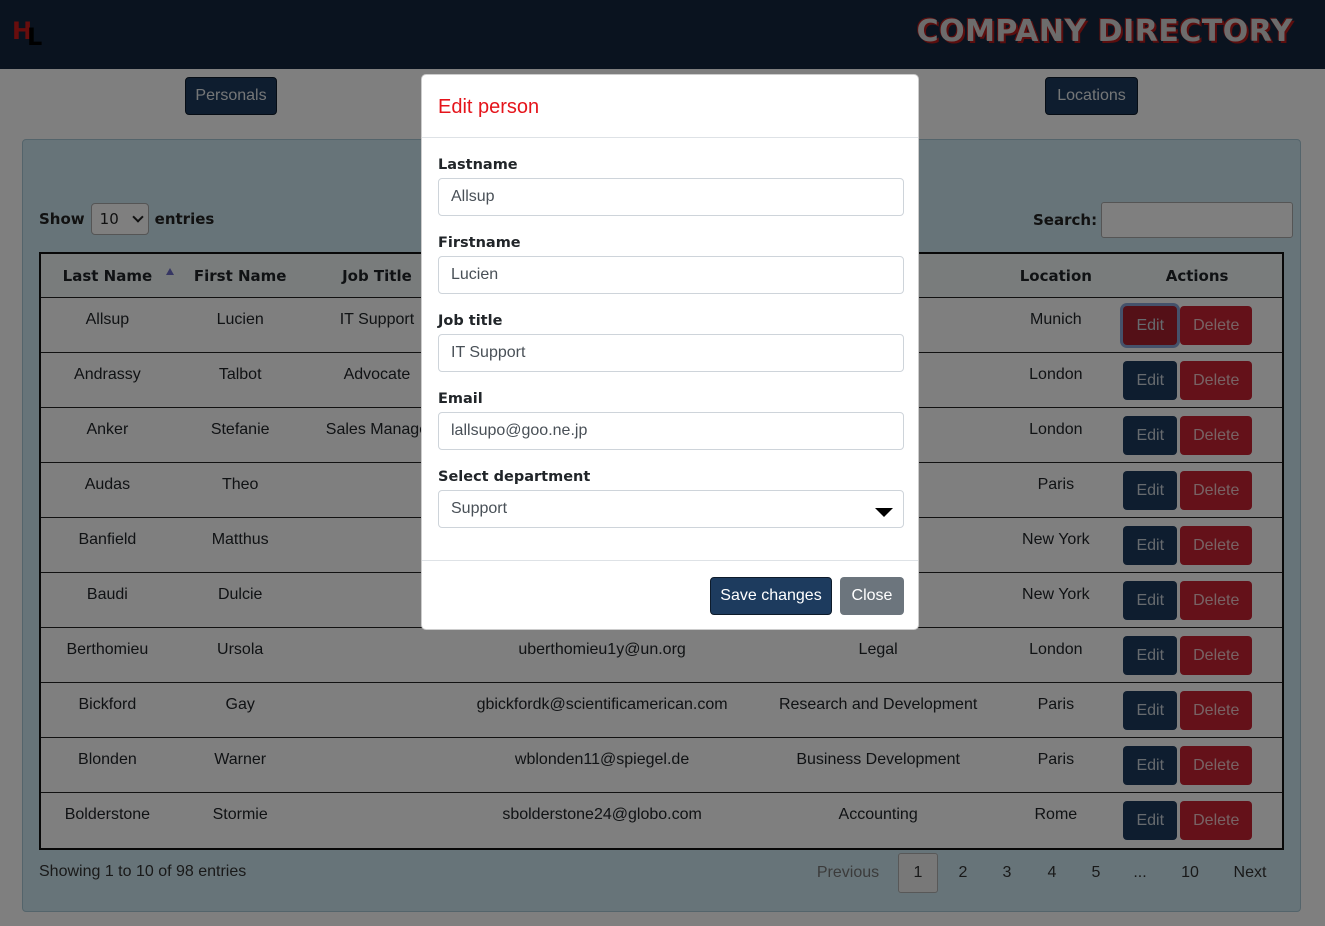  I want to click on department-label: Select department, so click(514, 477).